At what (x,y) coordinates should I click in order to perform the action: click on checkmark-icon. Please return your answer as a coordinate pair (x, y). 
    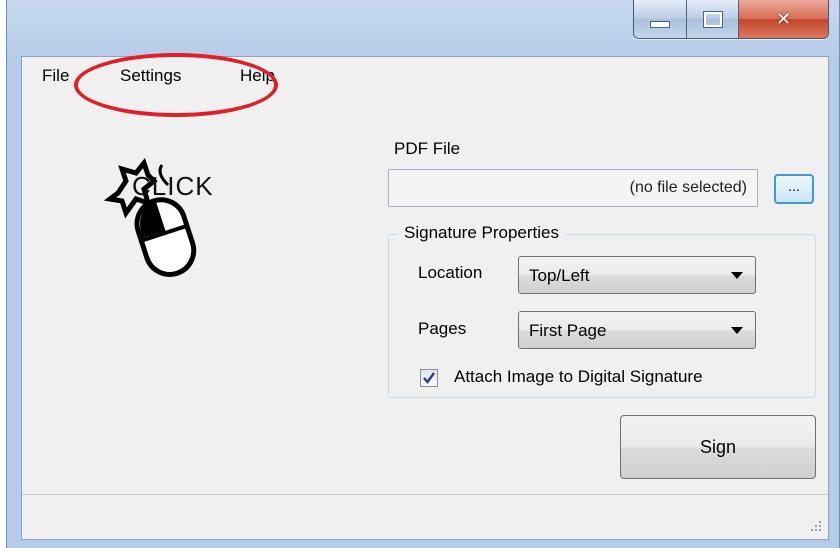
    Looking at the image, I should click on (429, 378).